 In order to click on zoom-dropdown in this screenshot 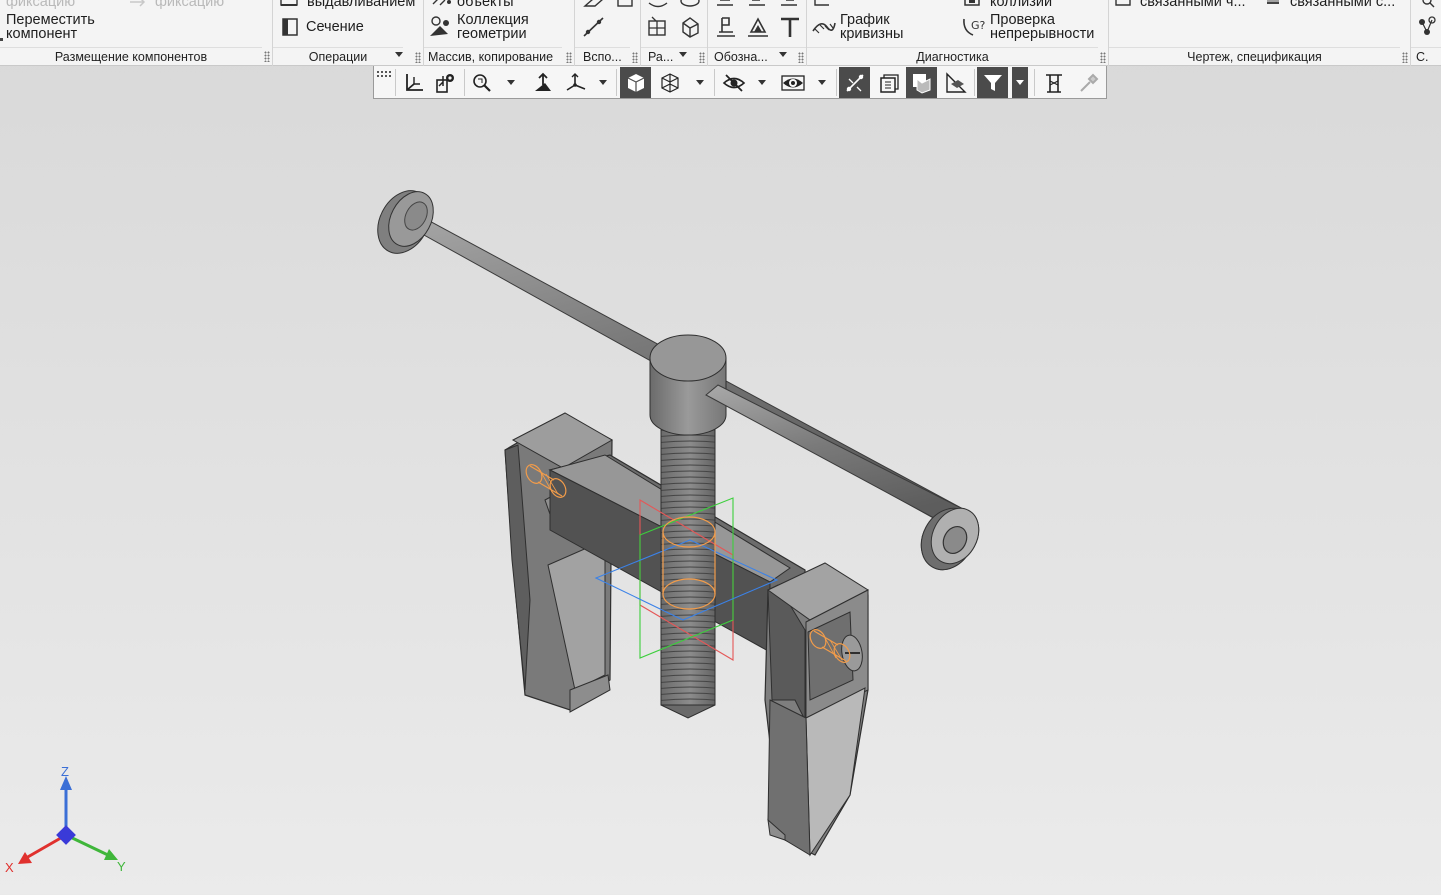, I will do `click(511, 82)`.